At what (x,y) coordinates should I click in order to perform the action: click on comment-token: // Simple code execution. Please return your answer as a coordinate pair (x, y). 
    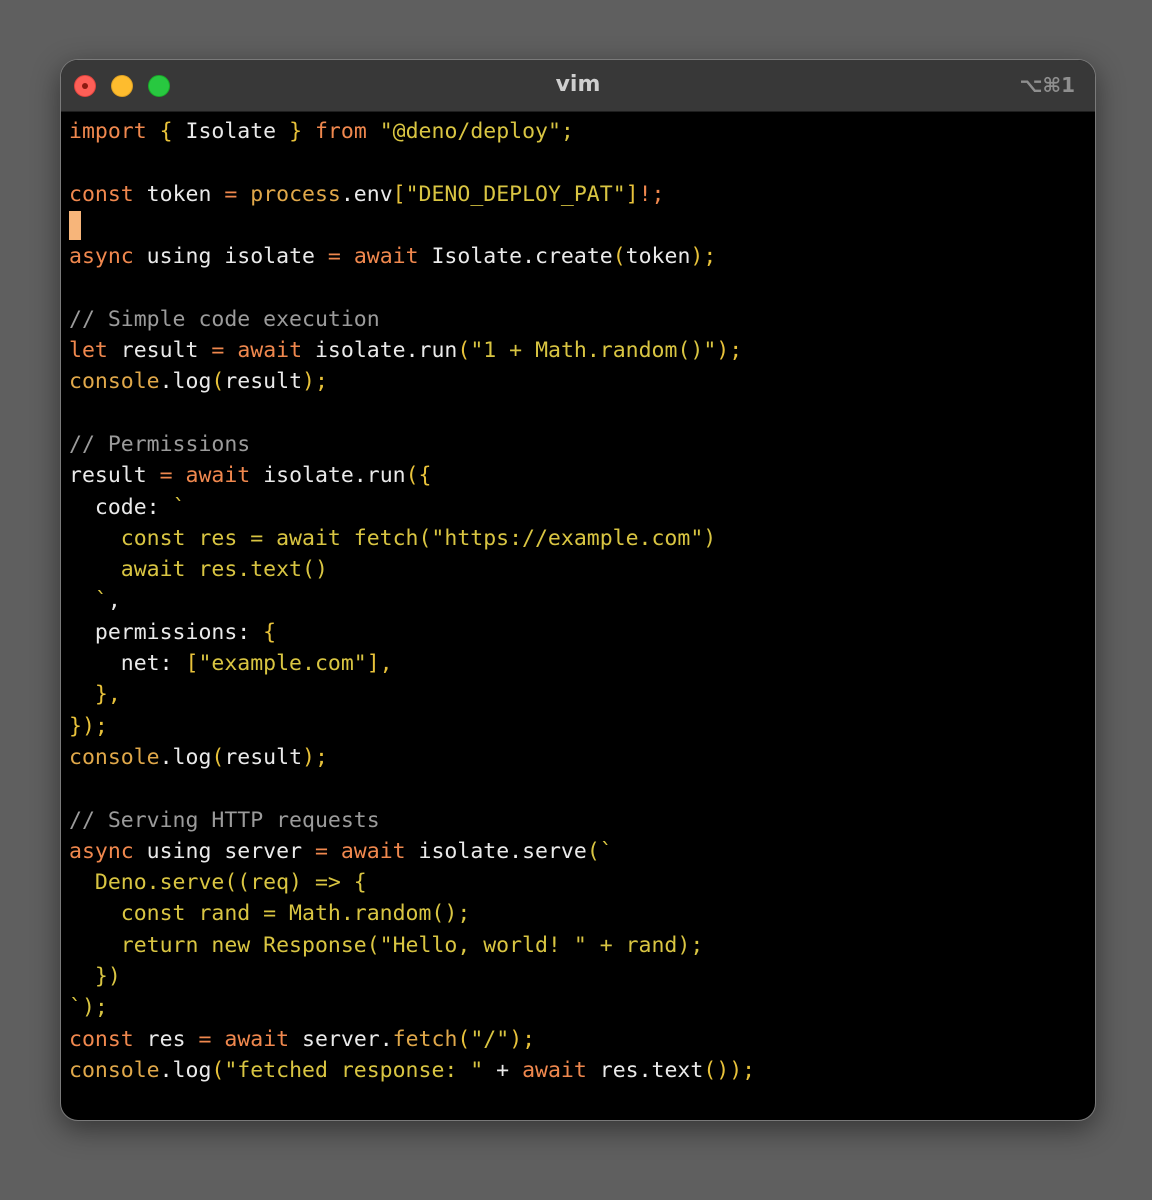
    Looking at the image, I should click on (224, 319).